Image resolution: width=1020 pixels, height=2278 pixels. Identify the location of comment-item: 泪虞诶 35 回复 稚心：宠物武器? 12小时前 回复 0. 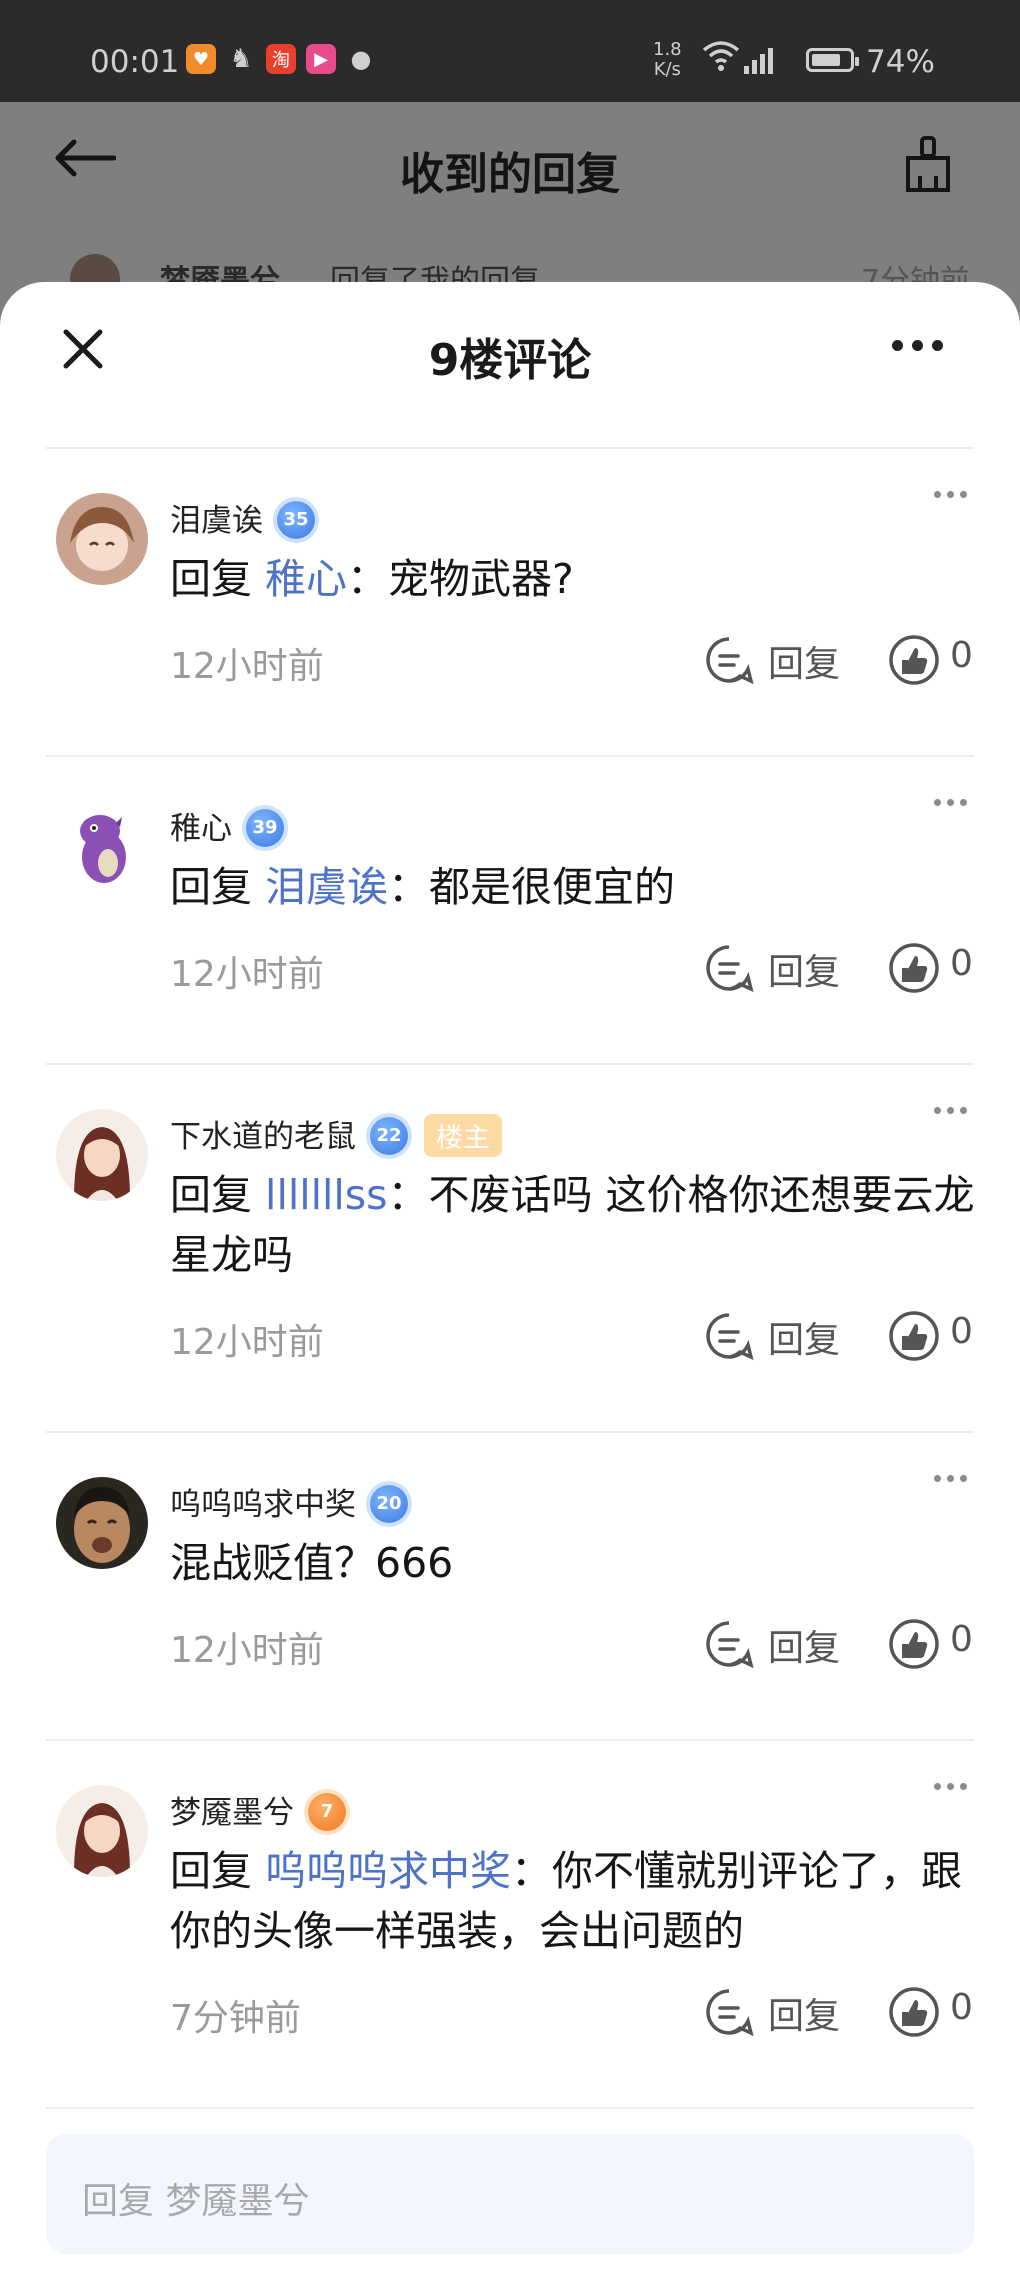
(510, 602).